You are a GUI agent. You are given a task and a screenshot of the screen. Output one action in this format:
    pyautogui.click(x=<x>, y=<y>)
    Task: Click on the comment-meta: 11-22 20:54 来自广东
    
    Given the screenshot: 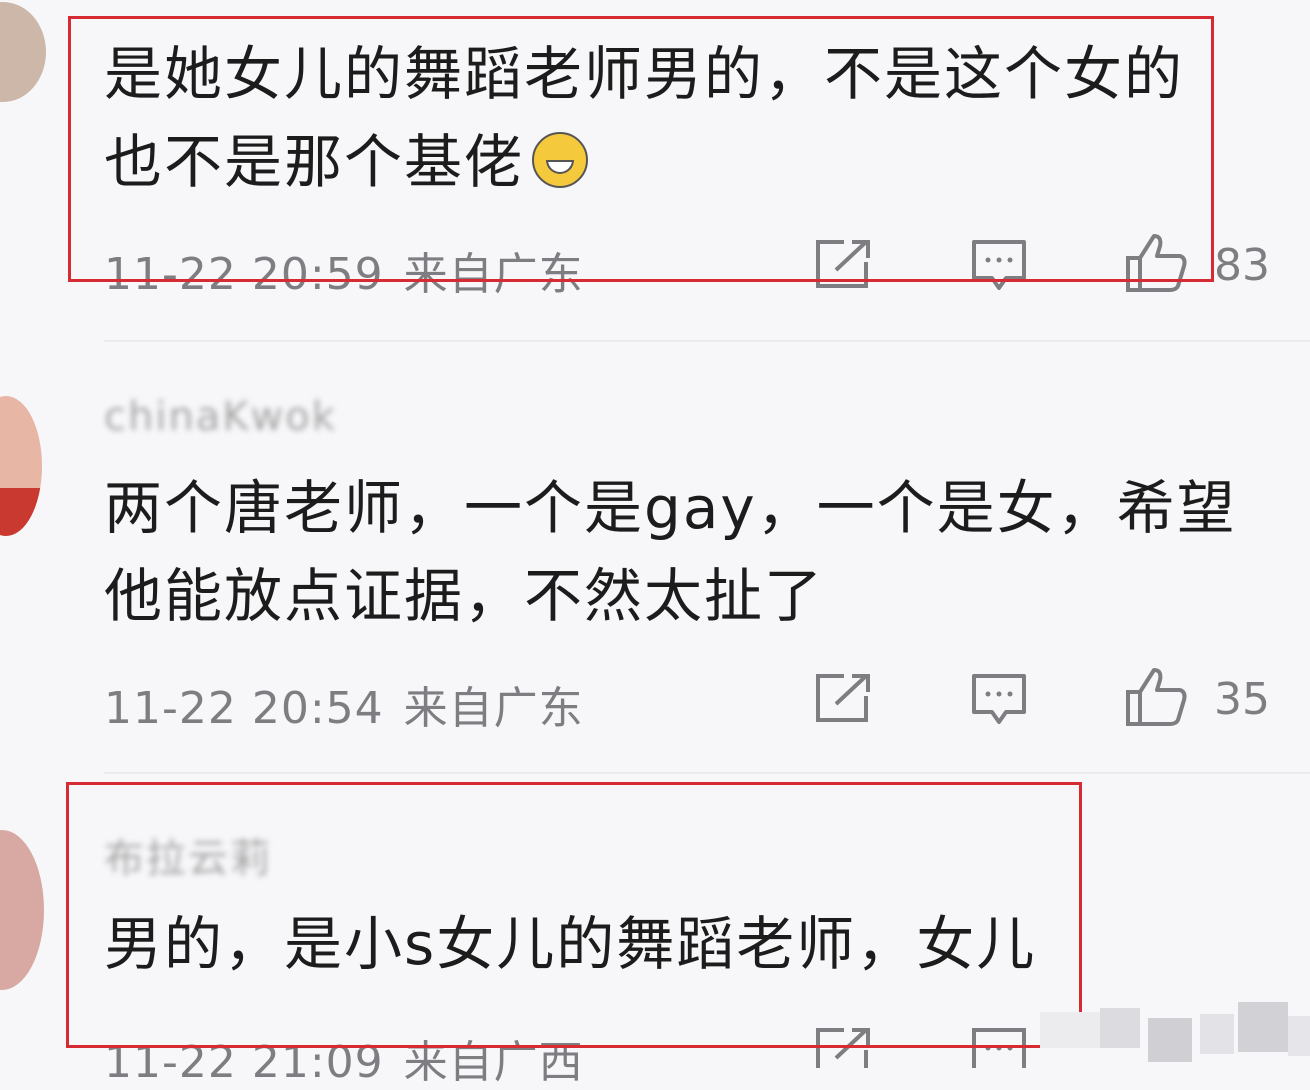 What is the action you would take?
    pyautogui.click(x=344, y=704)
    